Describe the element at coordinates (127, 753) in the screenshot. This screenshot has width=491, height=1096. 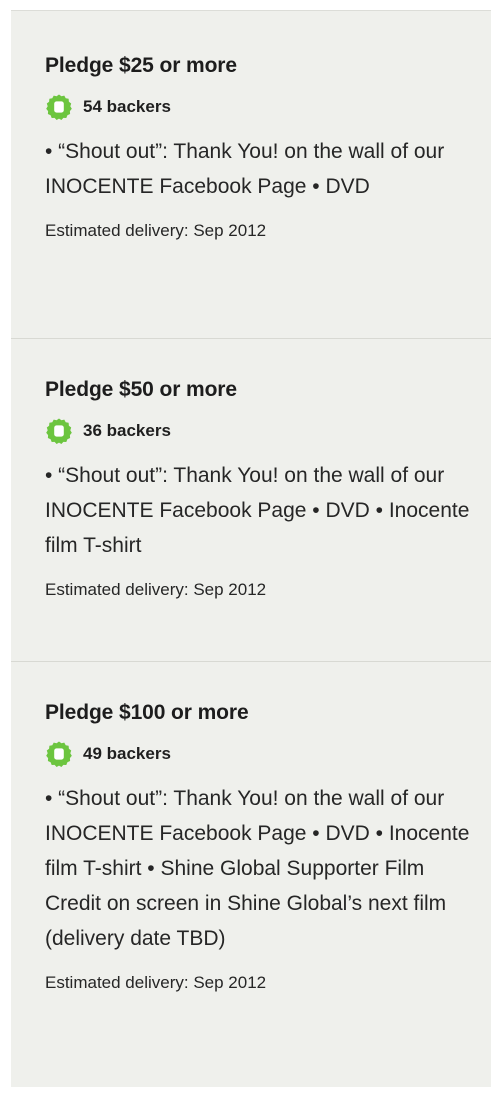
I see `backers-label: 49 backers` at that location.